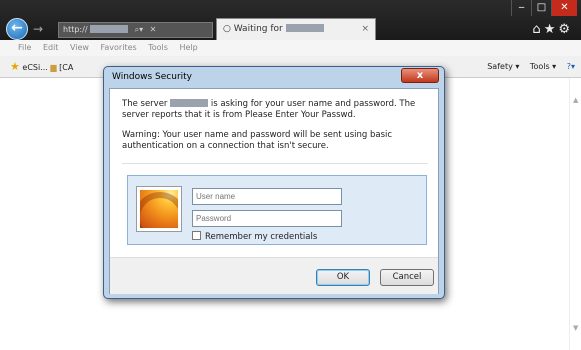 The image size is (581, 350). Describe the element at coordinates (119, 47) in the screenshot. I see `menu-favorites: Favorites` at that location.